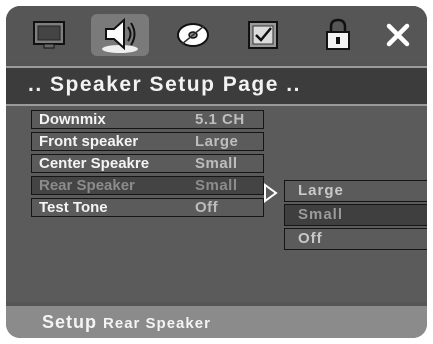 Image resolution: width=433 pixels, height=344 pixels. What do you see at coordinates (72, 119) in the screenshot?
I see `menu-item-label: Downmix` at bounding box center [72, 119].